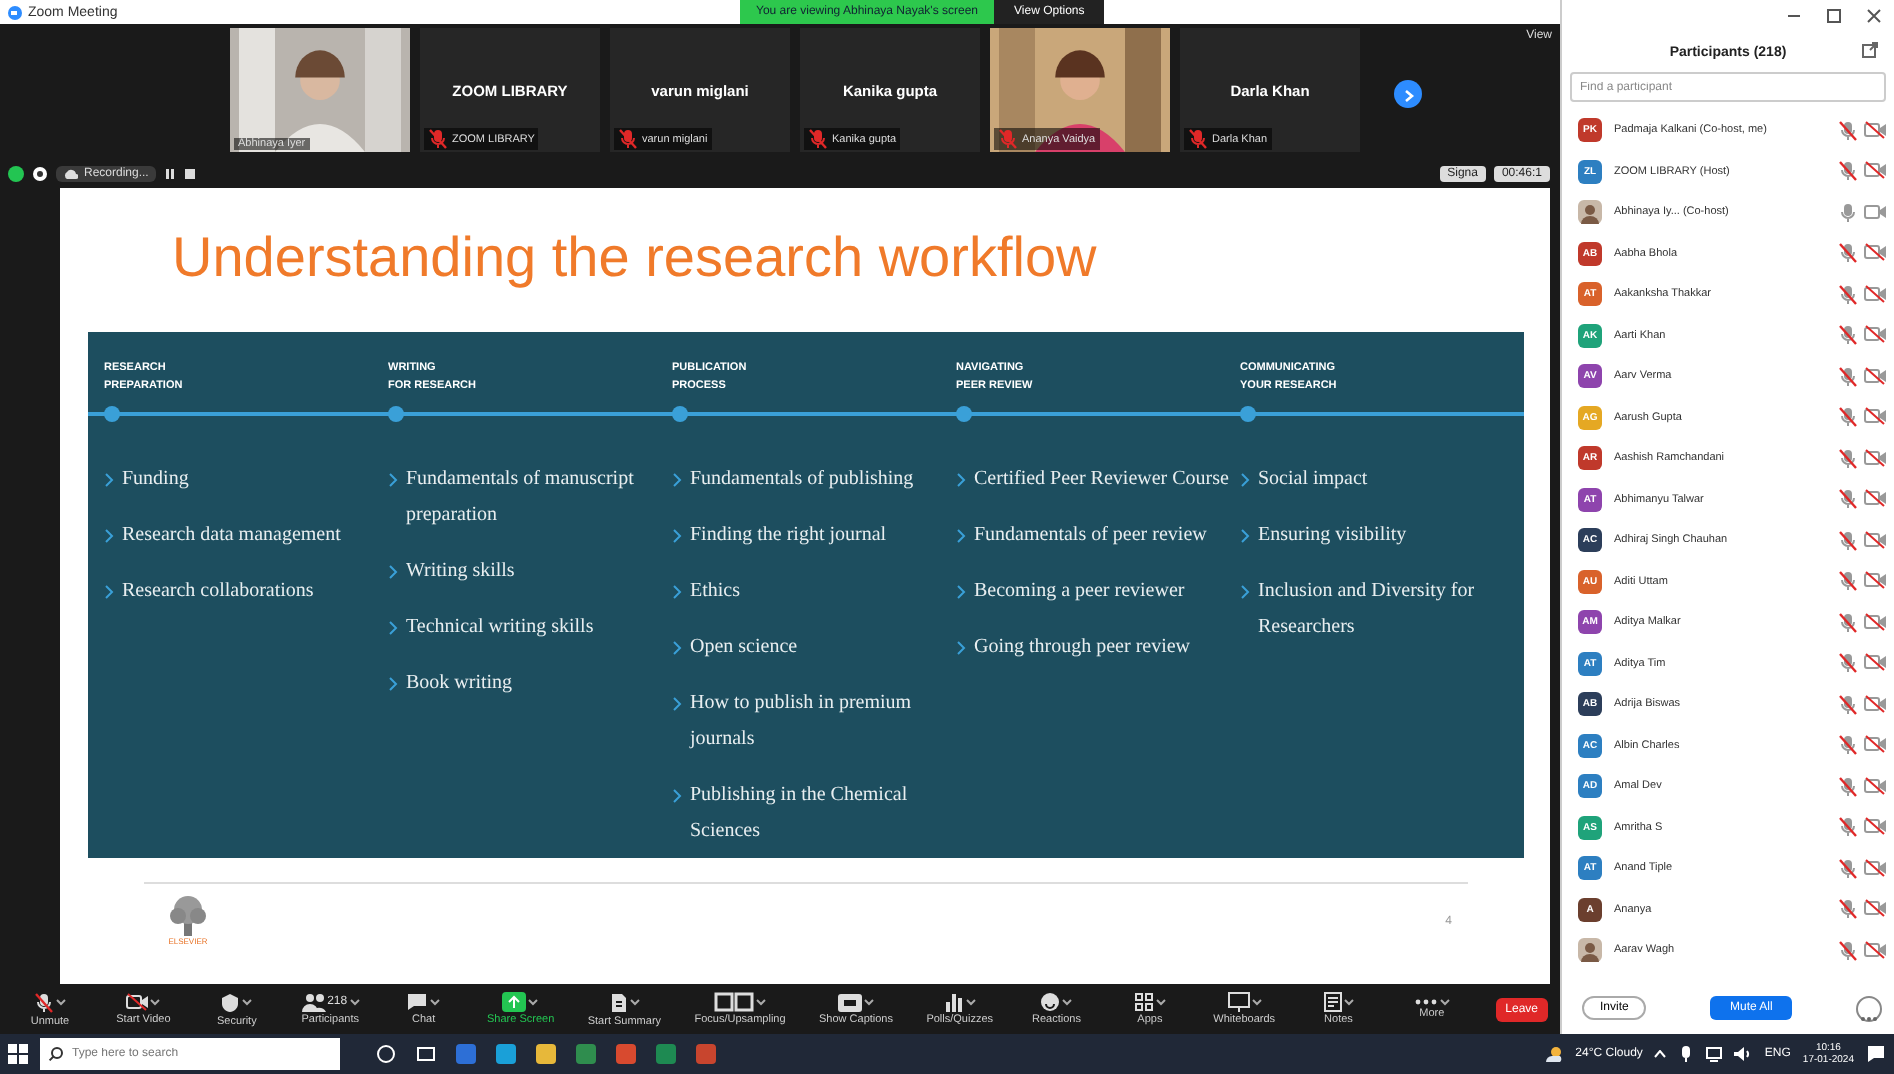 The width and height of the screenshot is (1894, 1074). I want to click on dots-icon, so click(1869, 1018).